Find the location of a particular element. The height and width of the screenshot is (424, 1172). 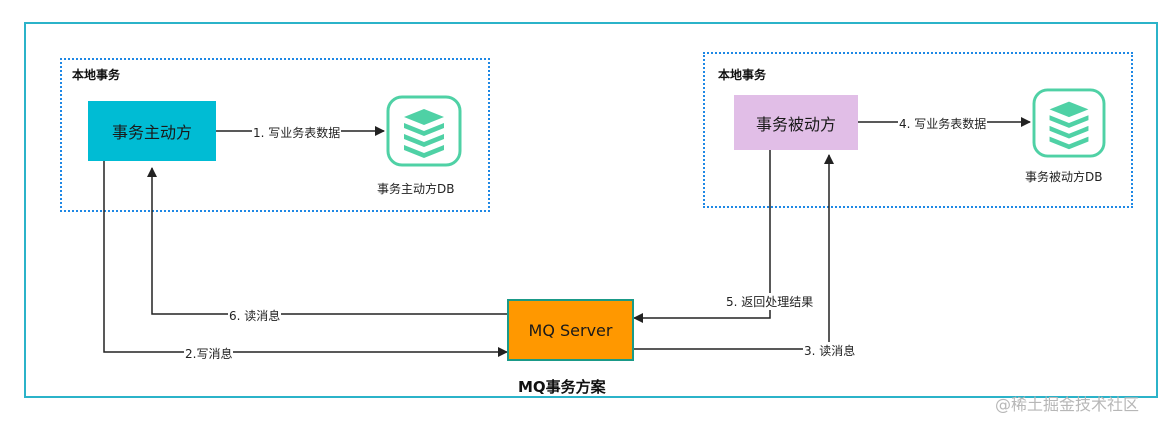

initiator-db-label: 事务主动方DB is located at coordinates (416, 189).